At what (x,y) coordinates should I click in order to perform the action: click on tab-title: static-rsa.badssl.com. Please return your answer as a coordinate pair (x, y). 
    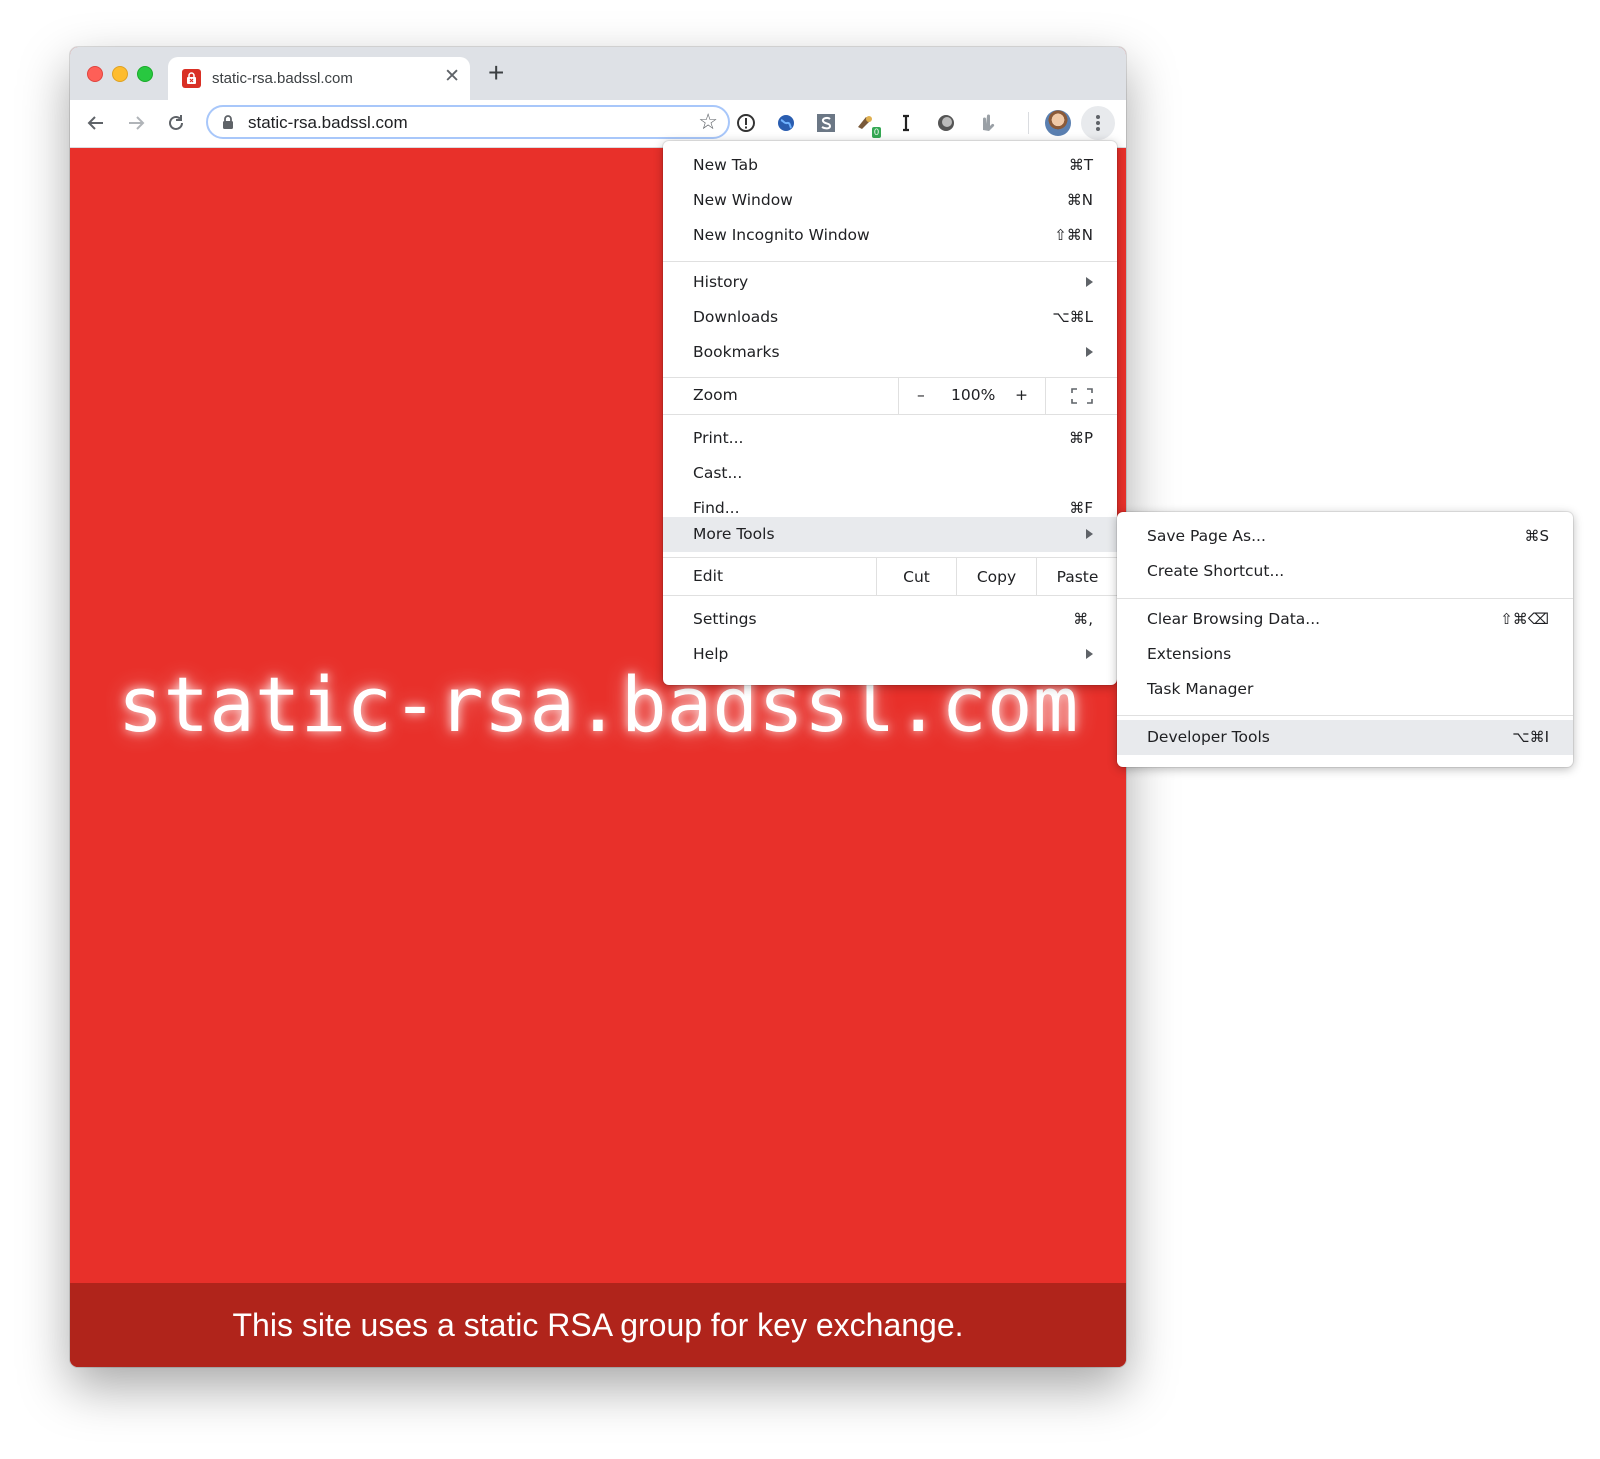
    Looking at the image, I should click on (282, 78).